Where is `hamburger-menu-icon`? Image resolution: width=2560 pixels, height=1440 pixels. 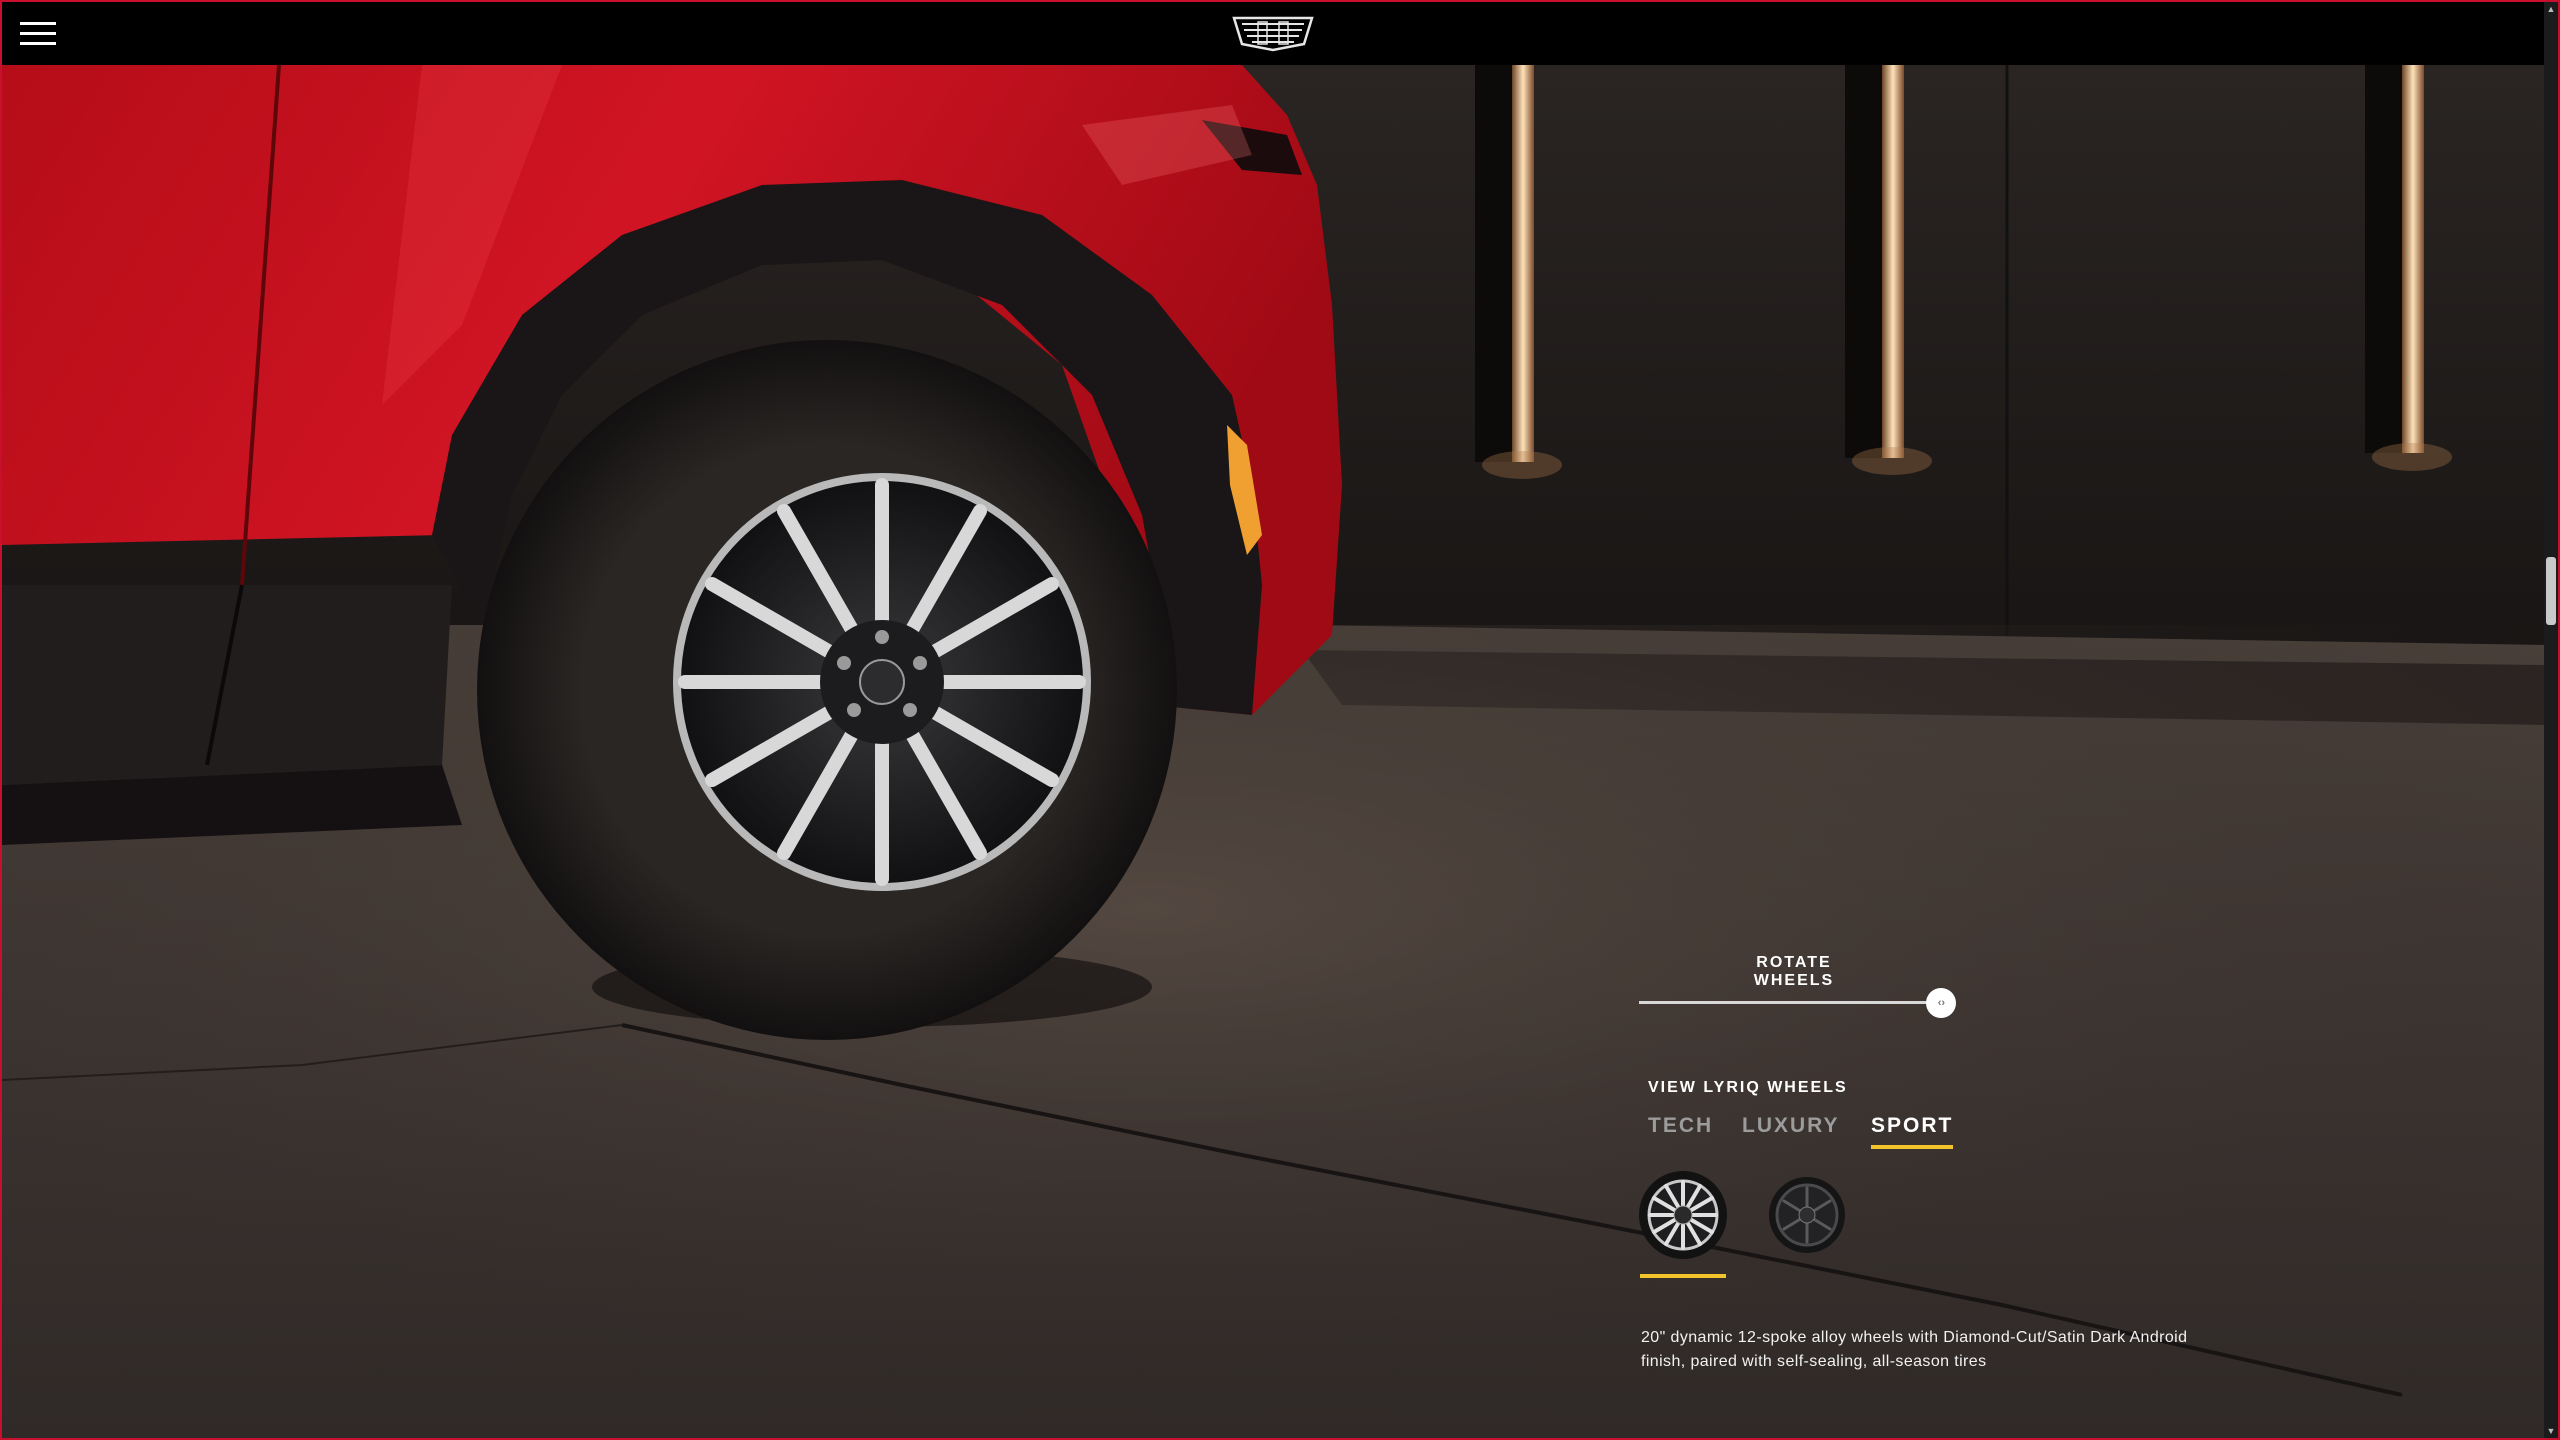
hamburger-menu-icon is located at coordinates (38, 34).